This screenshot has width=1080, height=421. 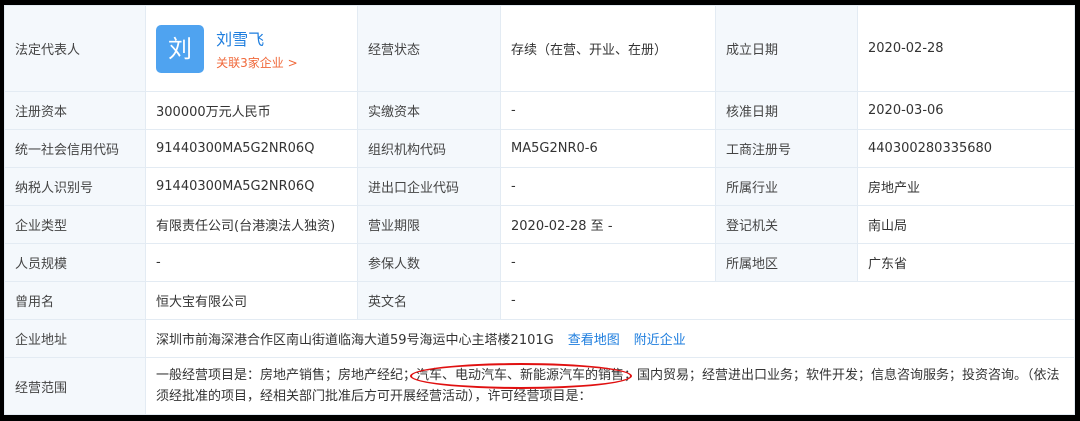 What do you see at coordinates (786, 48) in the screenshot?
I see `field-label: 成立日期` at bounding box center [786, 48].